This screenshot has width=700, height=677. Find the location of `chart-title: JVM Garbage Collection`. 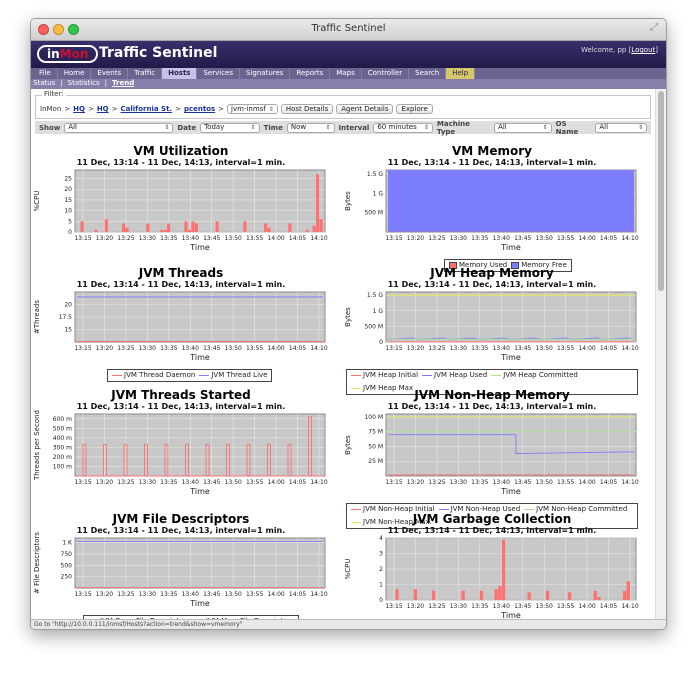

chart-title: JVM Garbage Collection is located at coordinates (492, 519).